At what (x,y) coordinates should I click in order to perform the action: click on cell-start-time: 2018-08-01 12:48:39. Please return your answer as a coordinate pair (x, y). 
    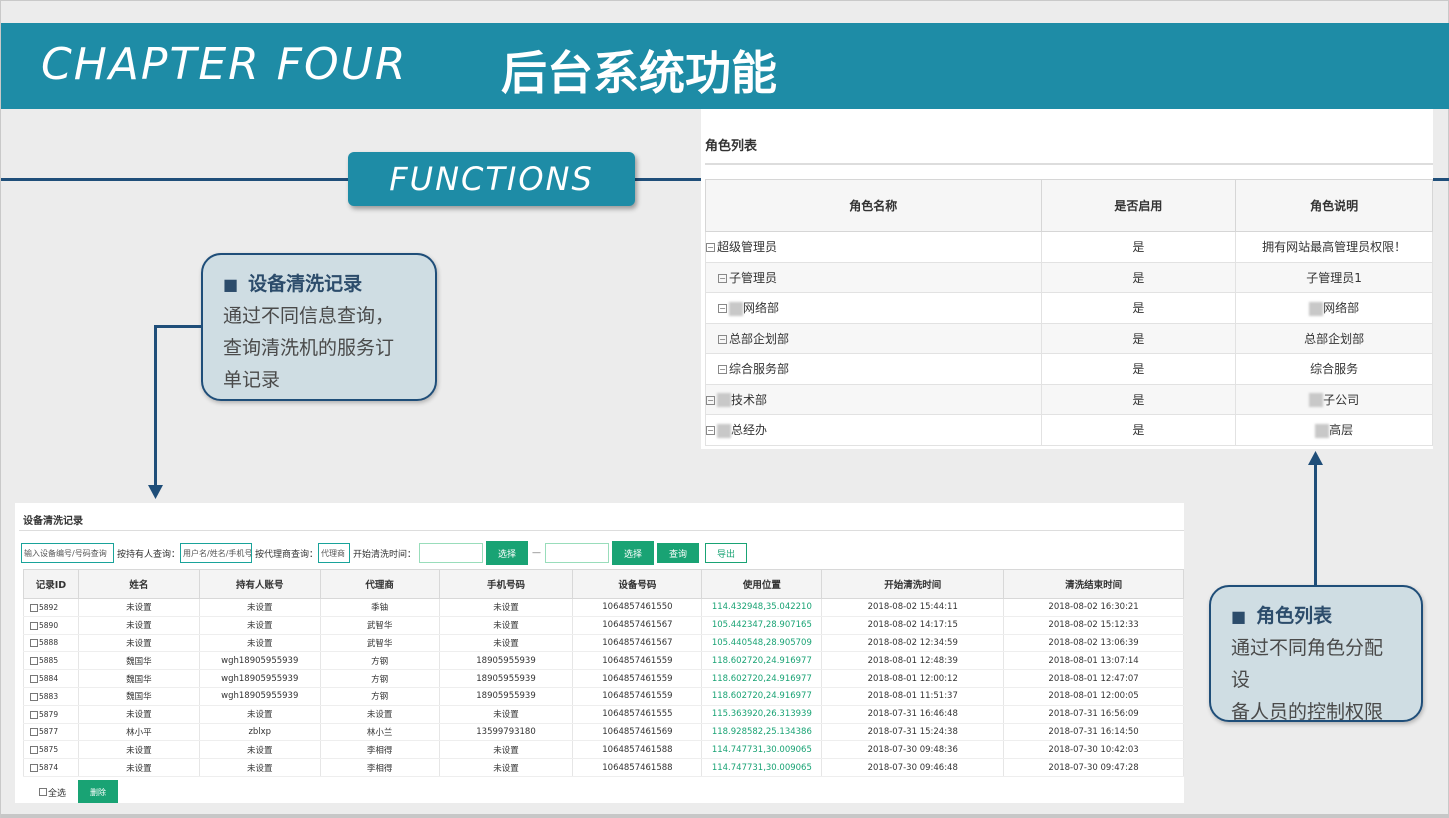
    Looking at the image, I should click on (913, 661).